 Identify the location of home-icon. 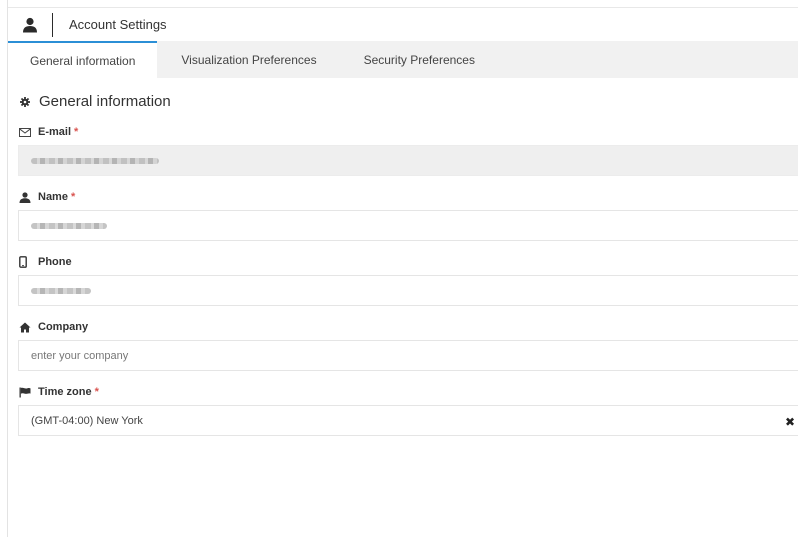
(26, 327).